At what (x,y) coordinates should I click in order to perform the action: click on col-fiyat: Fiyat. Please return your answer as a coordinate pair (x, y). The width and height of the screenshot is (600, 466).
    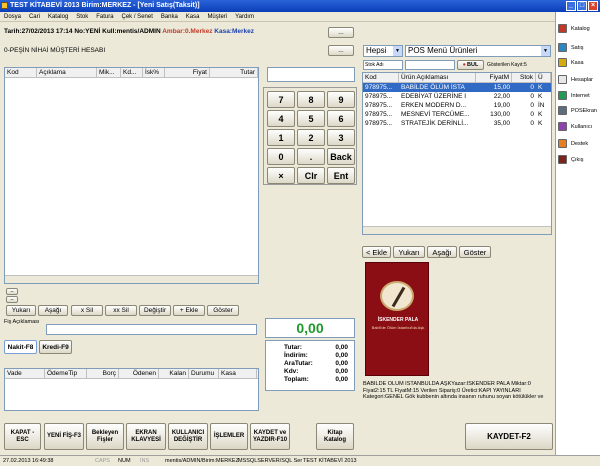
    Looking at the image, I should click on (187, 72).